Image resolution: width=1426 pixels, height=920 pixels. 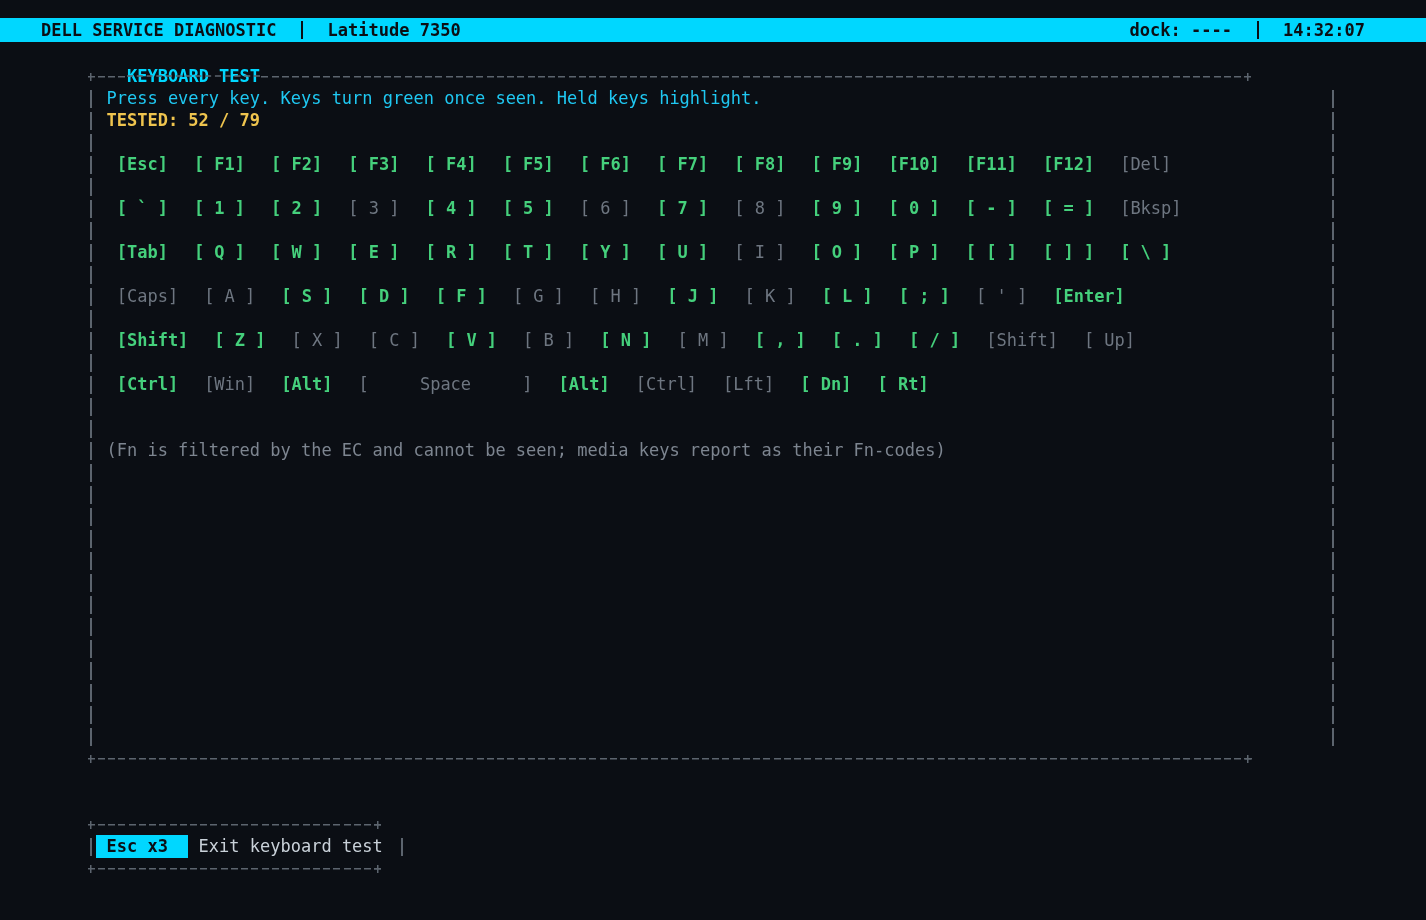 I want to click on key-label: [ X ], so click(x=317, y=340).